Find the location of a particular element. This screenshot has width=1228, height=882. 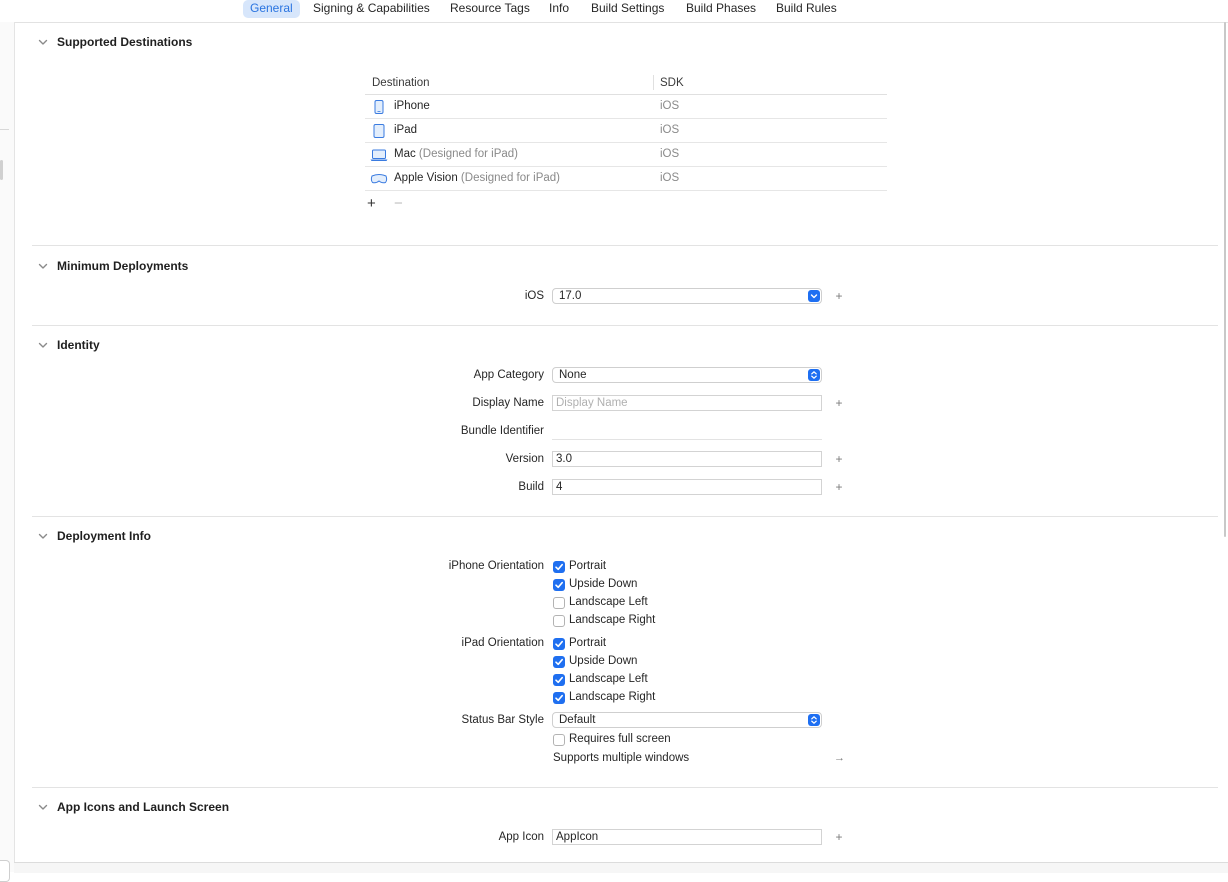

display-name-placeholder: Display Name is located at coordinates (592, 403).